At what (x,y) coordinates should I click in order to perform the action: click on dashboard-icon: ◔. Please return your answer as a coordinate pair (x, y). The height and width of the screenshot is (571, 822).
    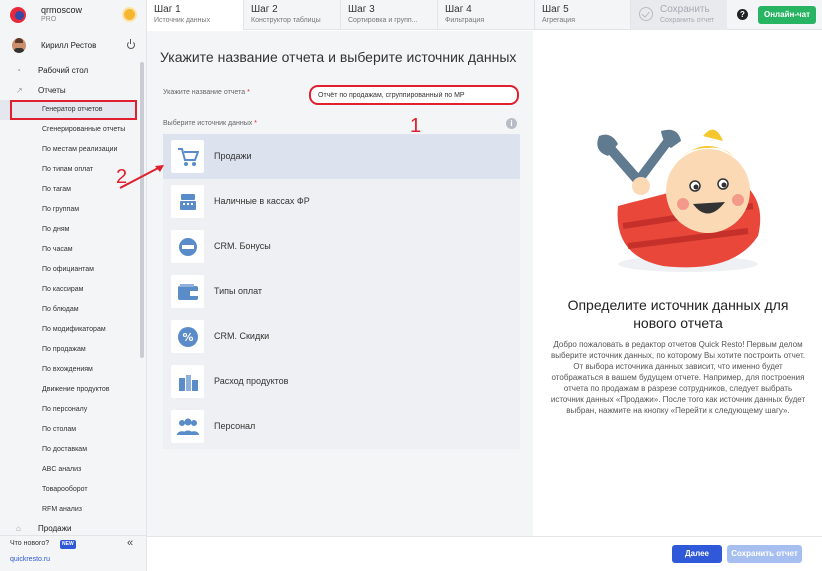
    Looking at the image, I should click on (18, 70).